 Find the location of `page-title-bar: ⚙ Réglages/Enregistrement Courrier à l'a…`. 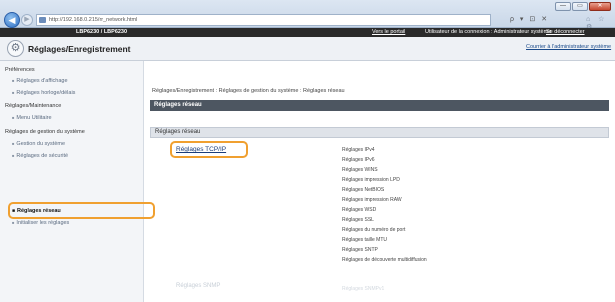

page-title-bar: ⚙ Réglages/Enregistrement Courrier à l'a… is located at coordinates (307, 49).